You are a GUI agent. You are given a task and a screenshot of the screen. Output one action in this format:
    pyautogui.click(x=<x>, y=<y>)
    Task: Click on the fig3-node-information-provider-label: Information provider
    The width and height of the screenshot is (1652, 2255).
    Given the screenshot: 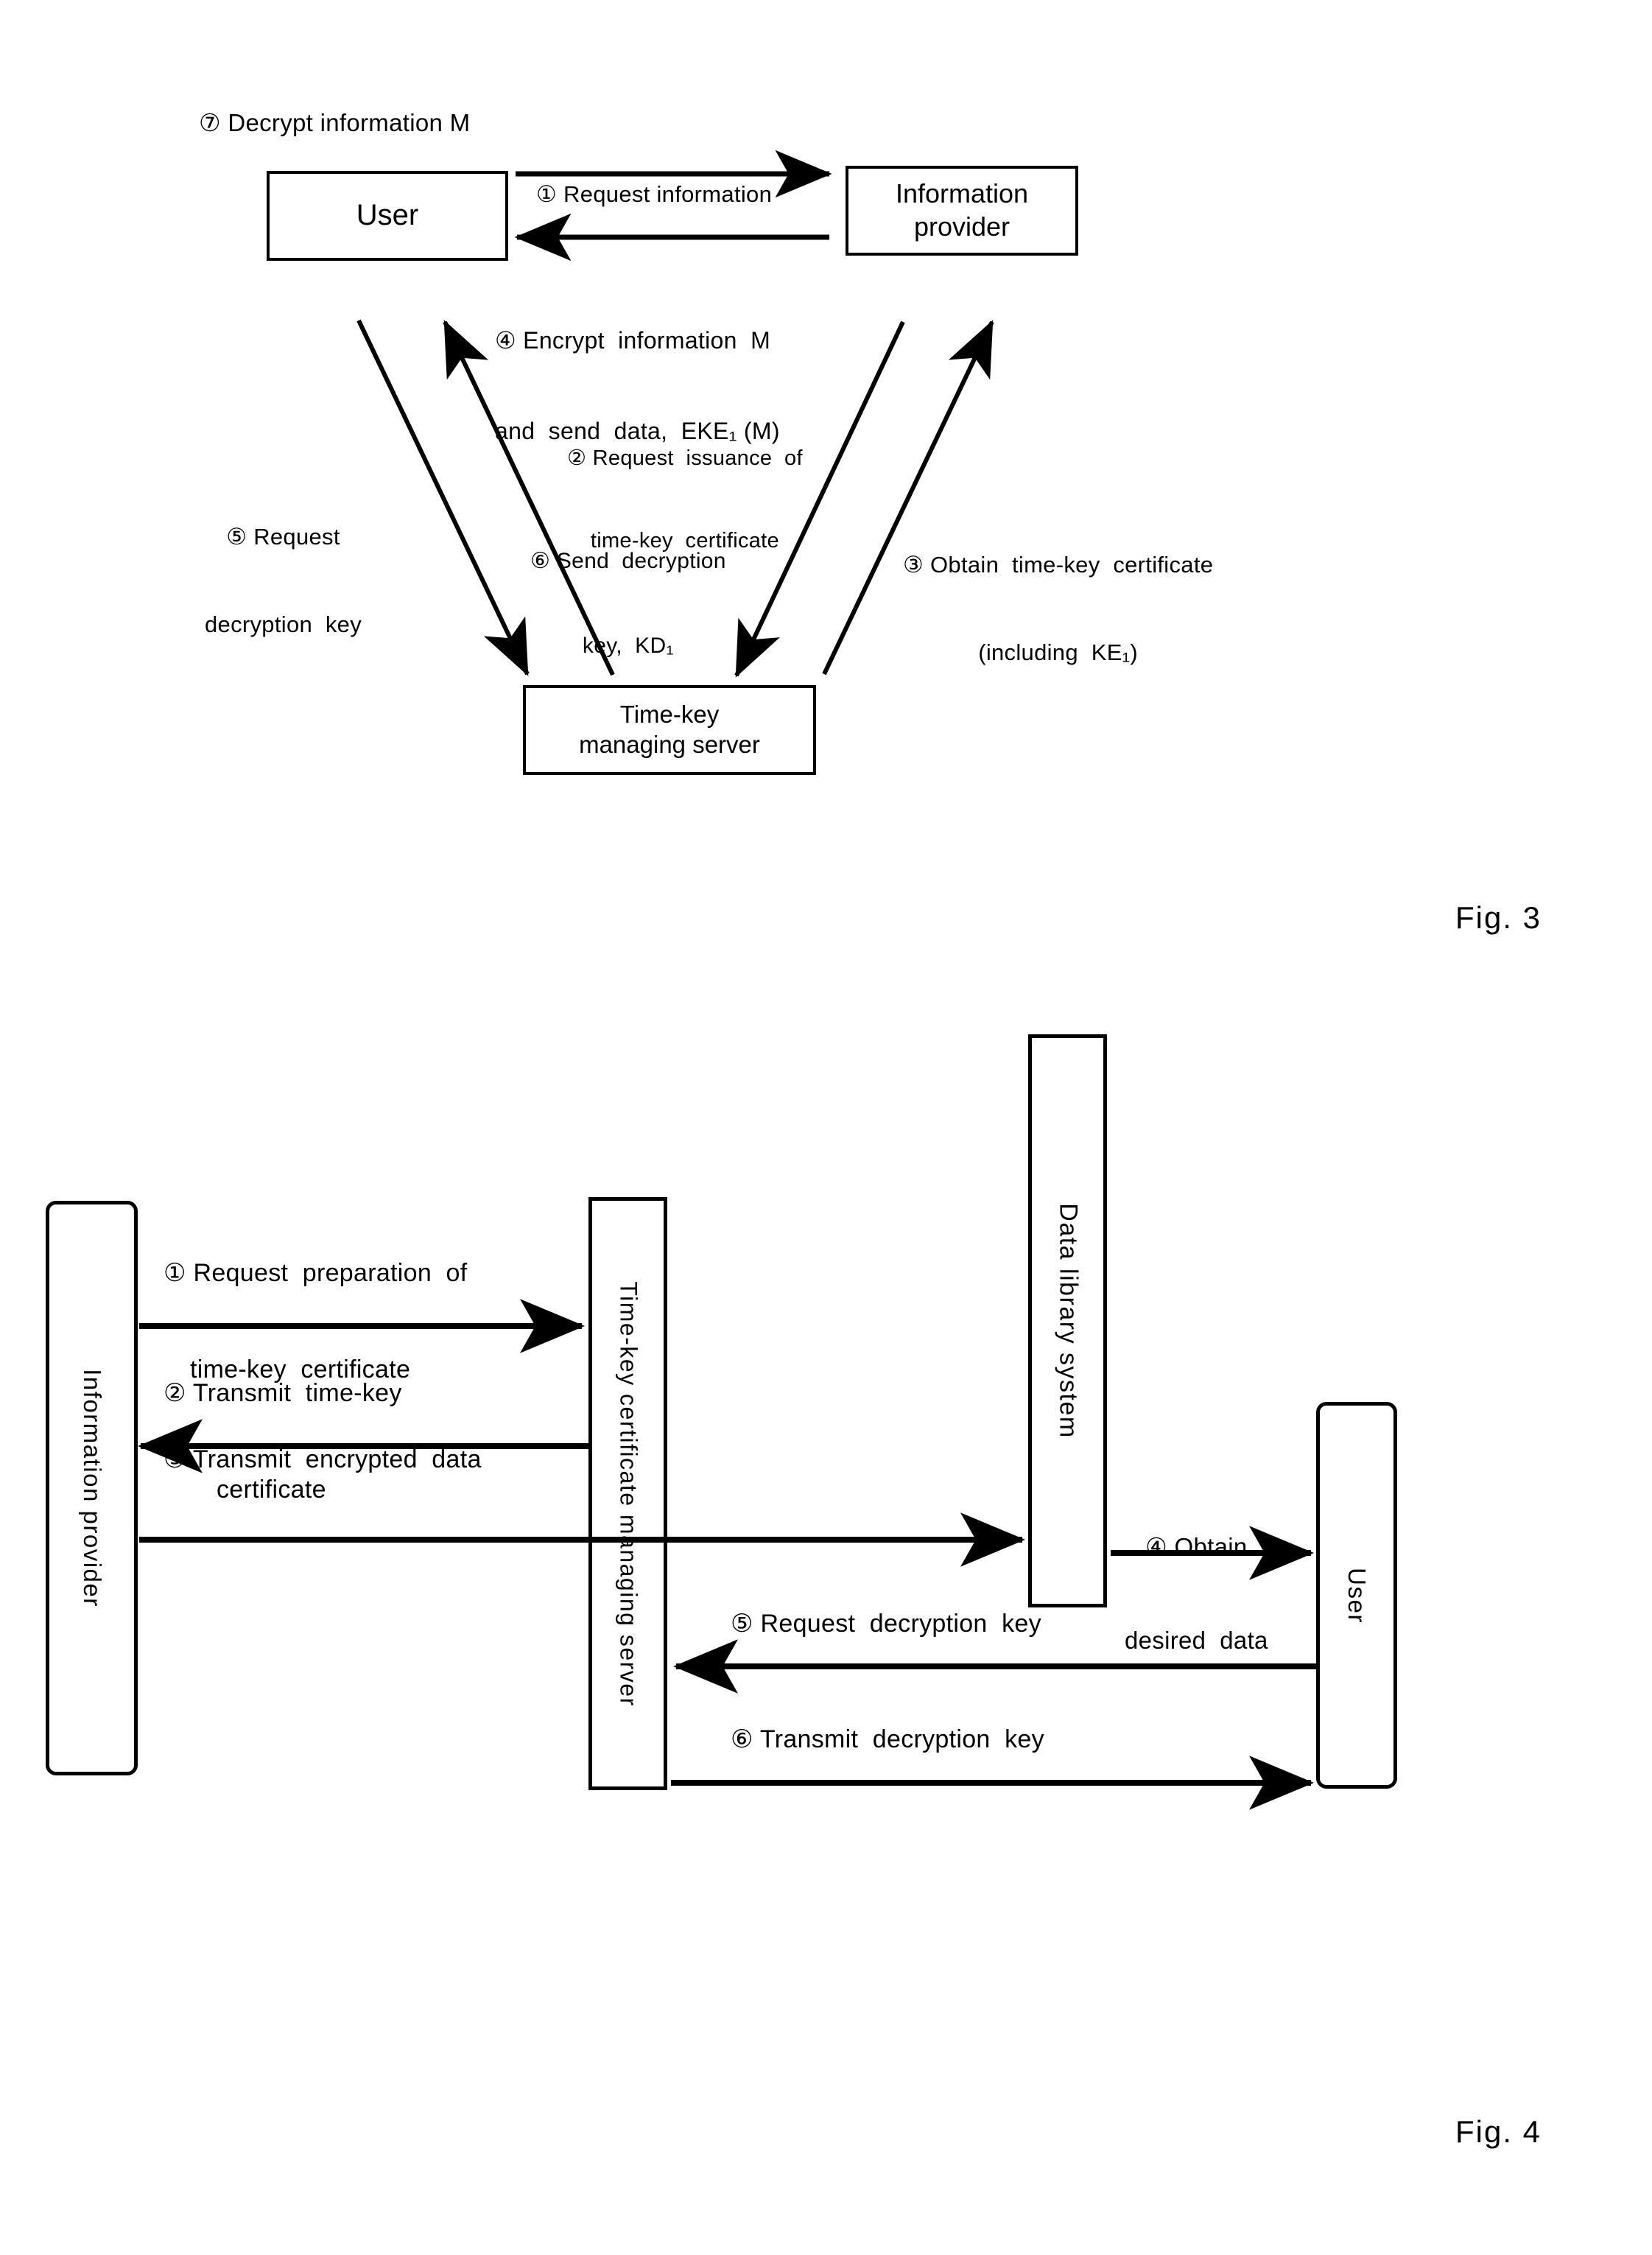 What is the action you would take?
    pyautogui.click(x=962, y=210)
    